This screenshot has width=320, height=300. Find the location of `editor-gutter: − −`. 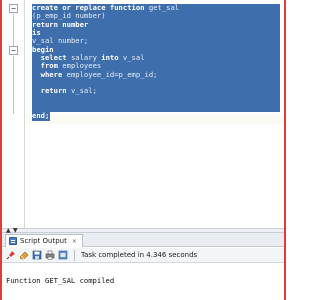

editor-gutter: − − is located at coordinates (13, 114).